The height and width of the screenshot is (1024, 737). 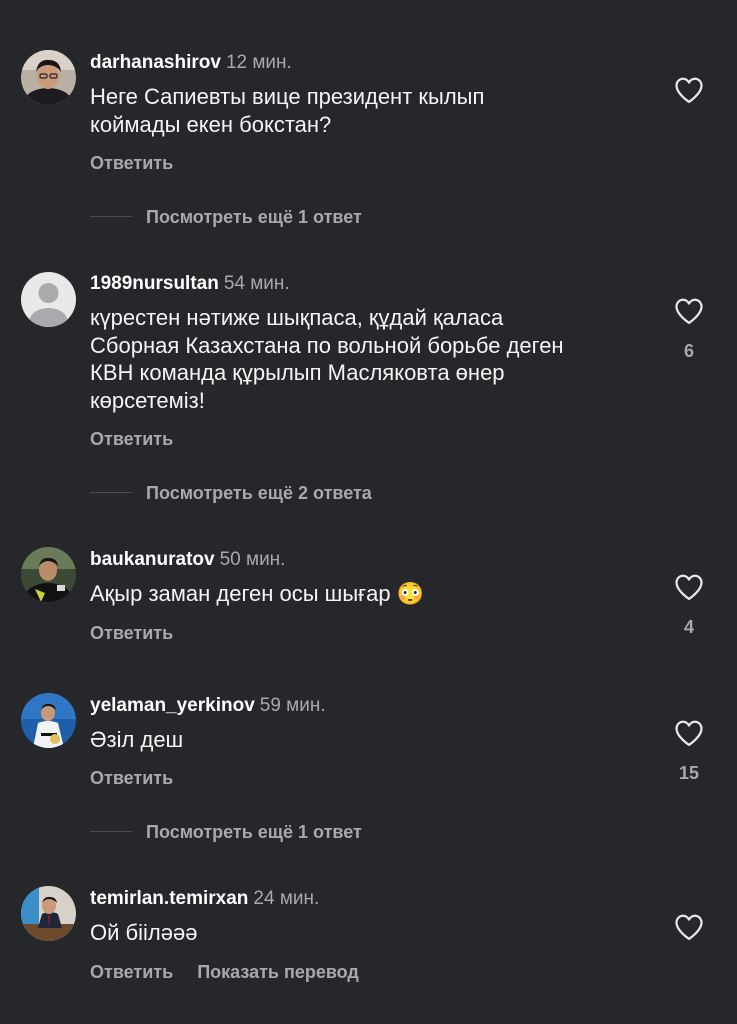 I want to click on username: temirlan.temirxan, so click(x=169, y=898).